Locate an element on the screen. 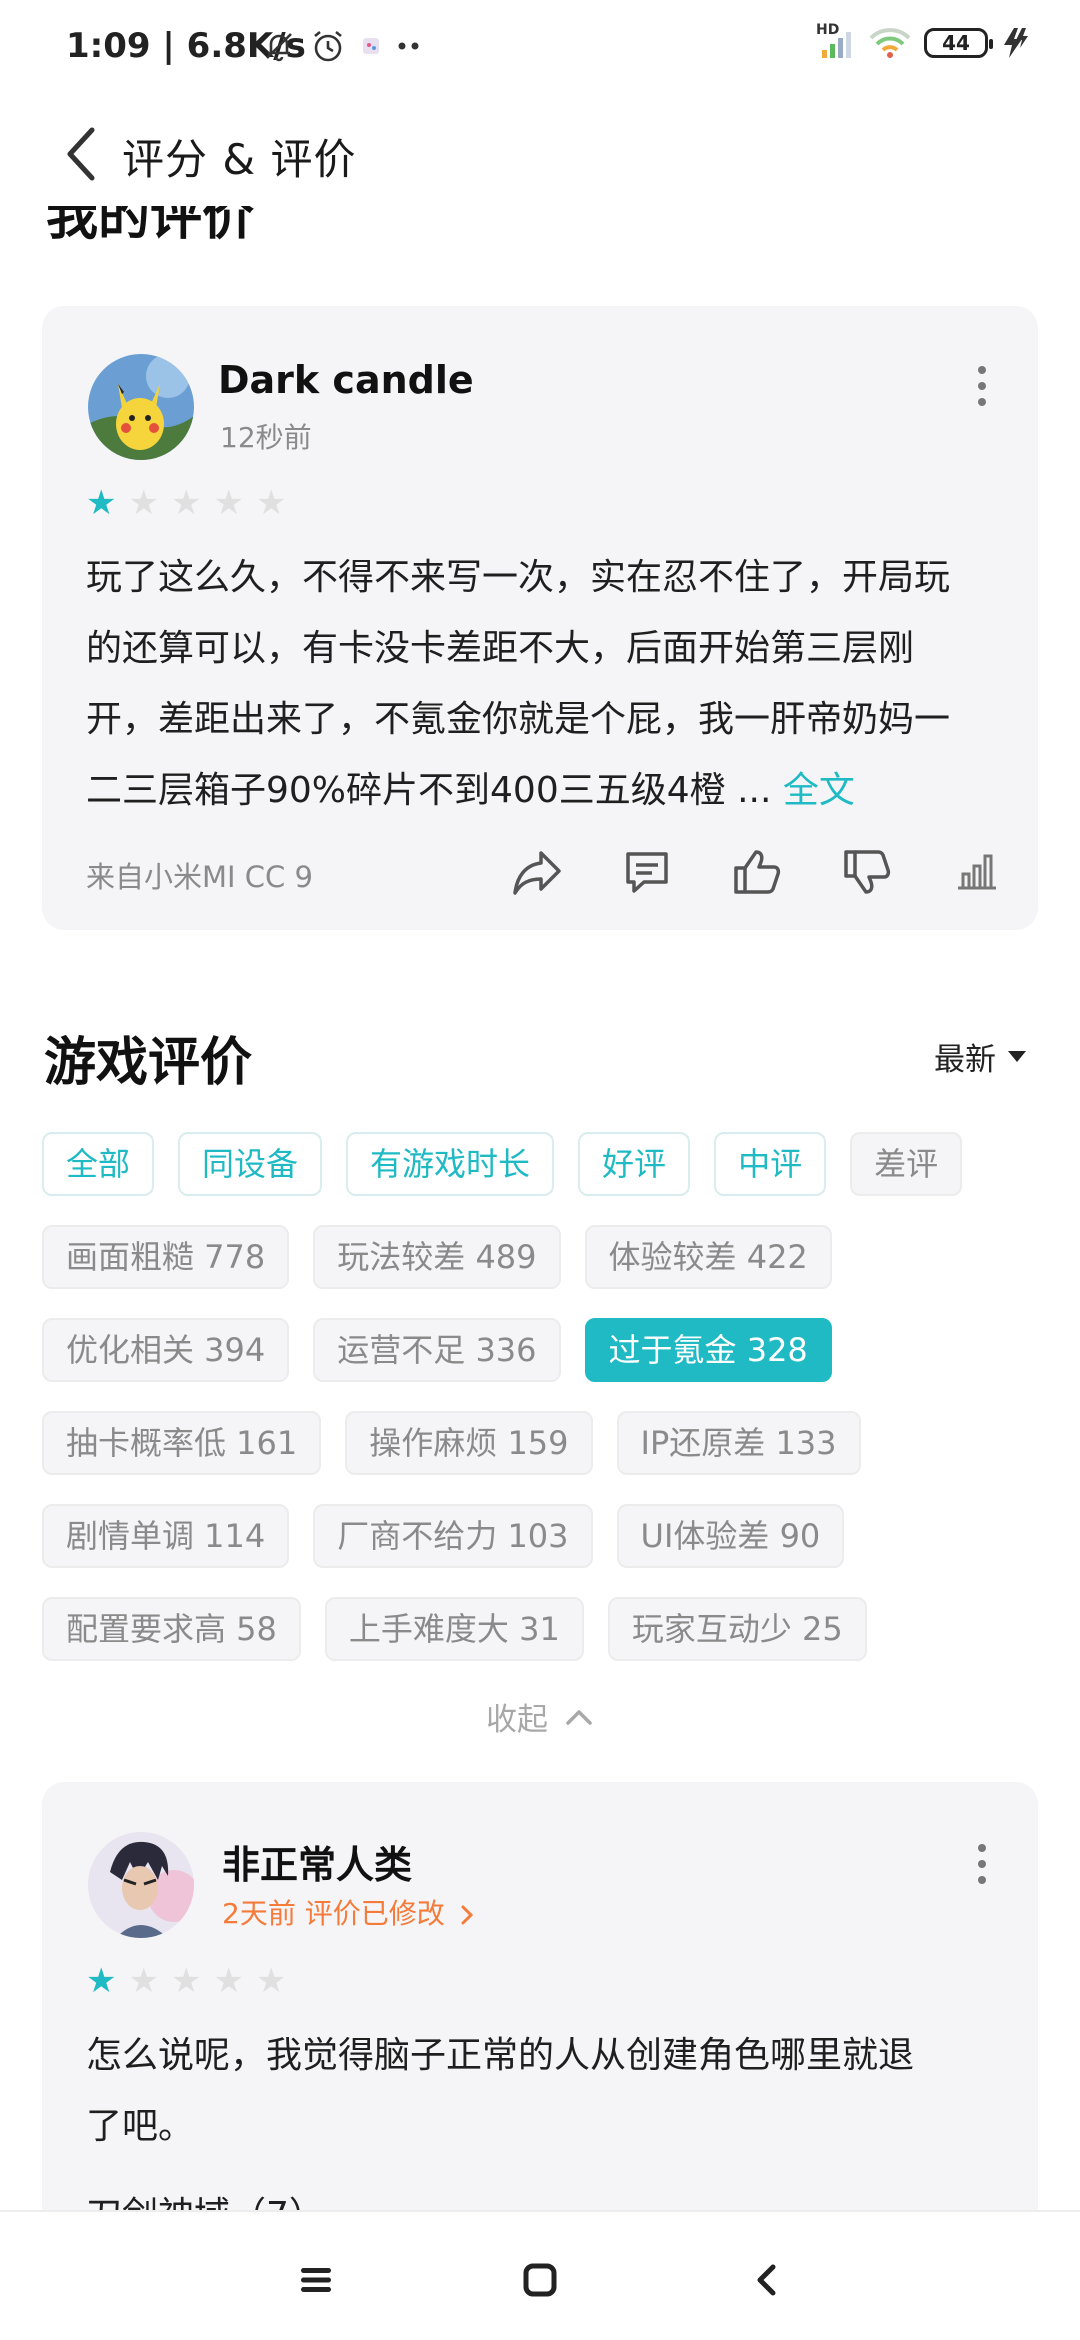  chevron-up-icon is located at coordinates (579, 1717).